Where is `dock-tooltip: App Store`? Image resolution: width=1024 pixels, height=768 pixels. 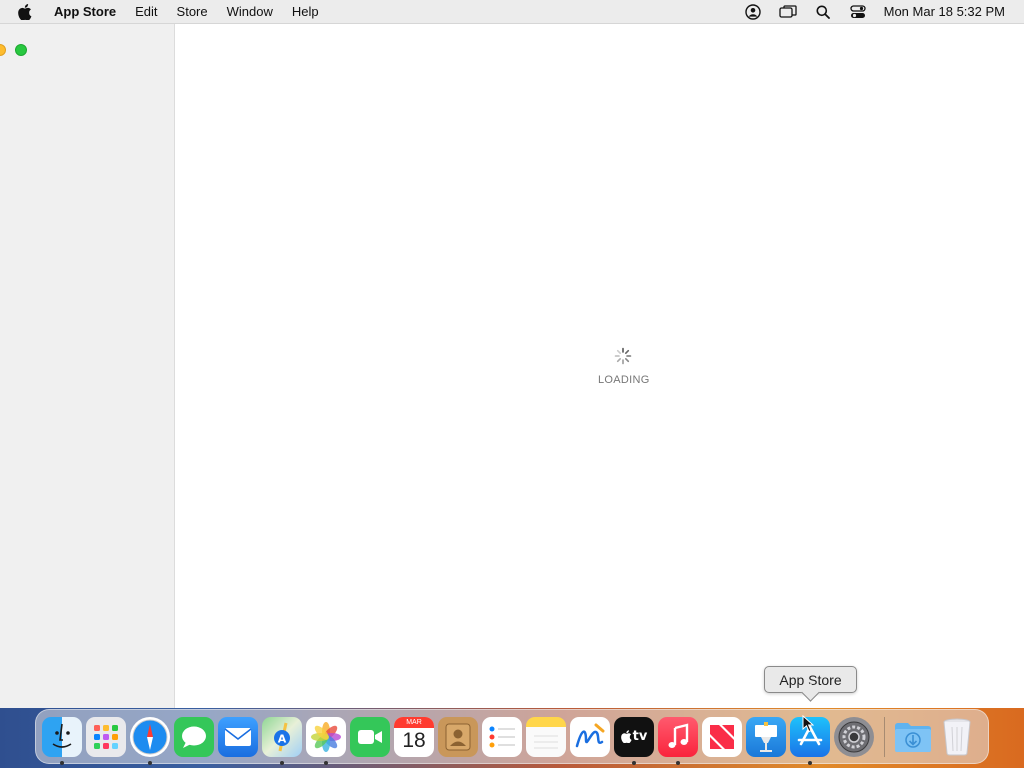 dock-tooltip: App Store is located at coordinates (810, 679).